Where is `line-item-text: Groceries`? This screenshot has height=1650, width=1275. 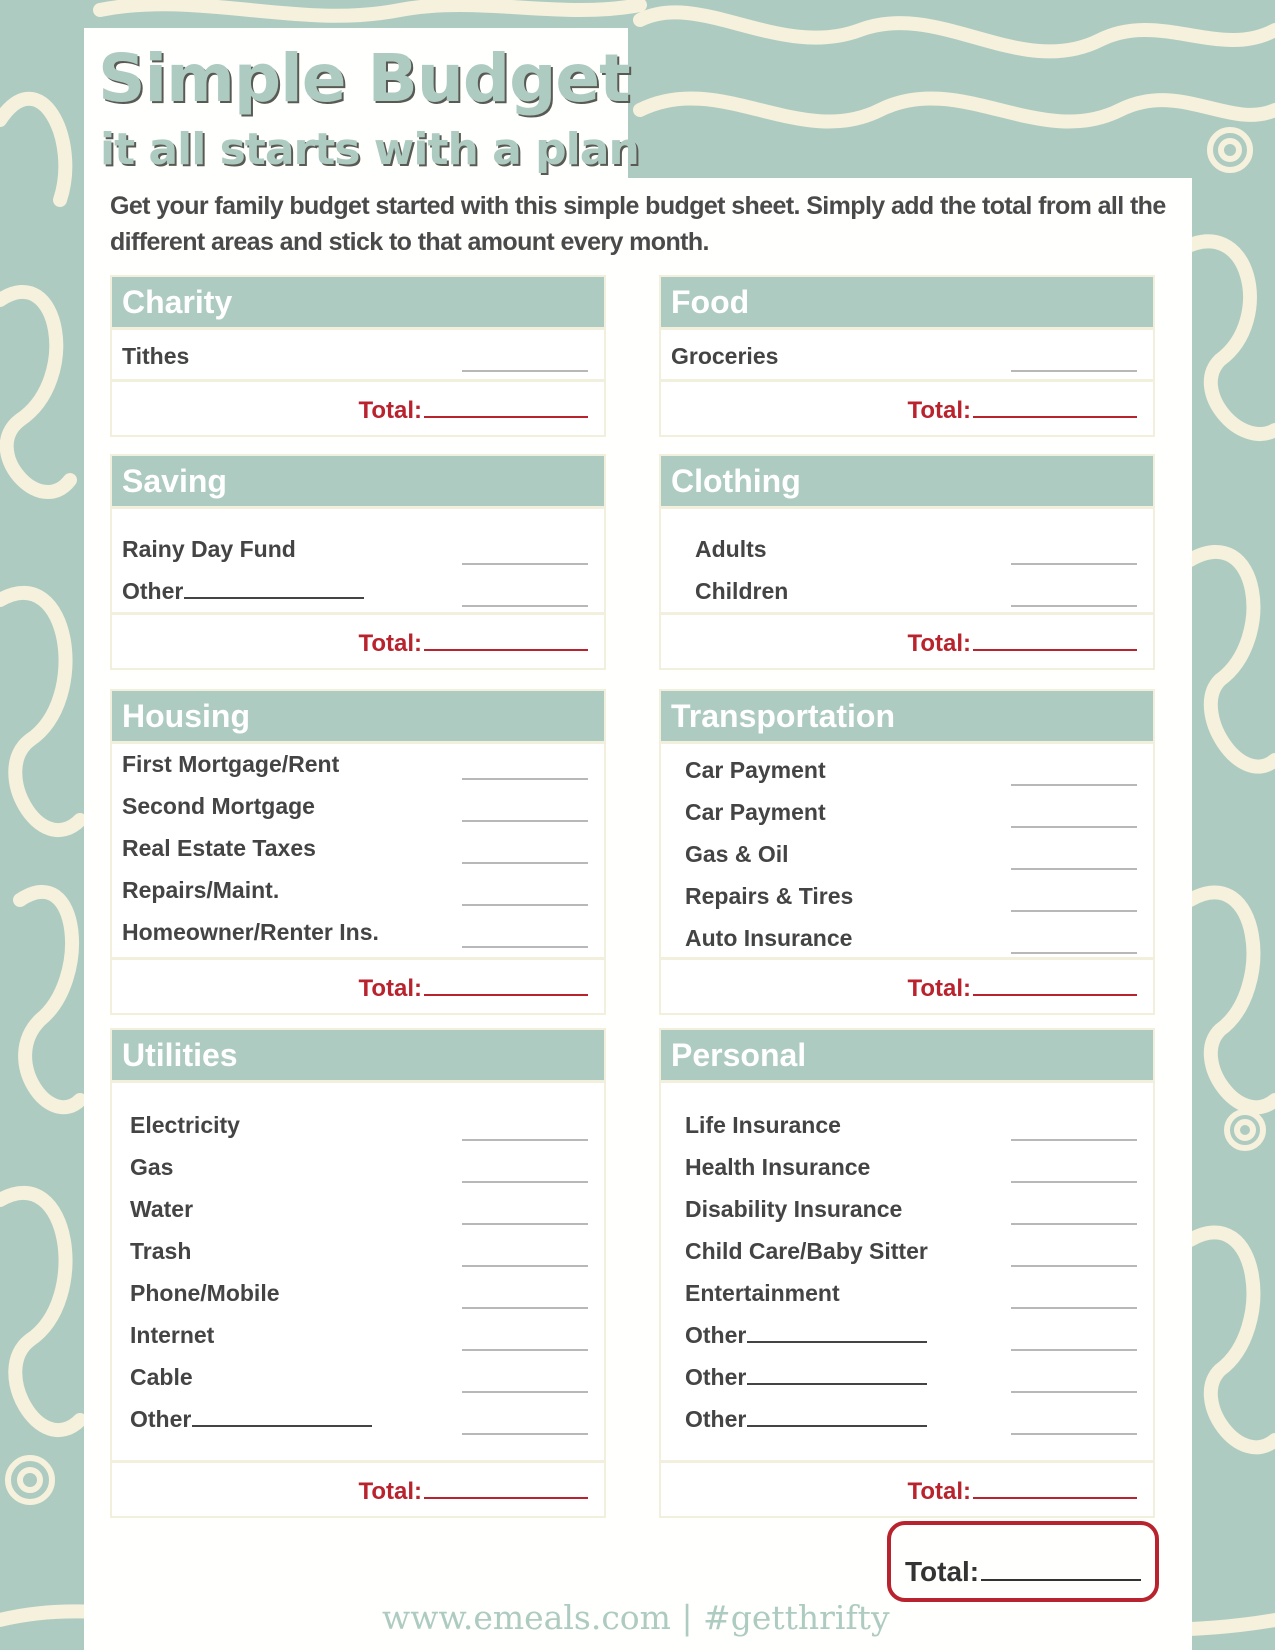
line-item-text: Groceries is located at coordinates (725, 356).